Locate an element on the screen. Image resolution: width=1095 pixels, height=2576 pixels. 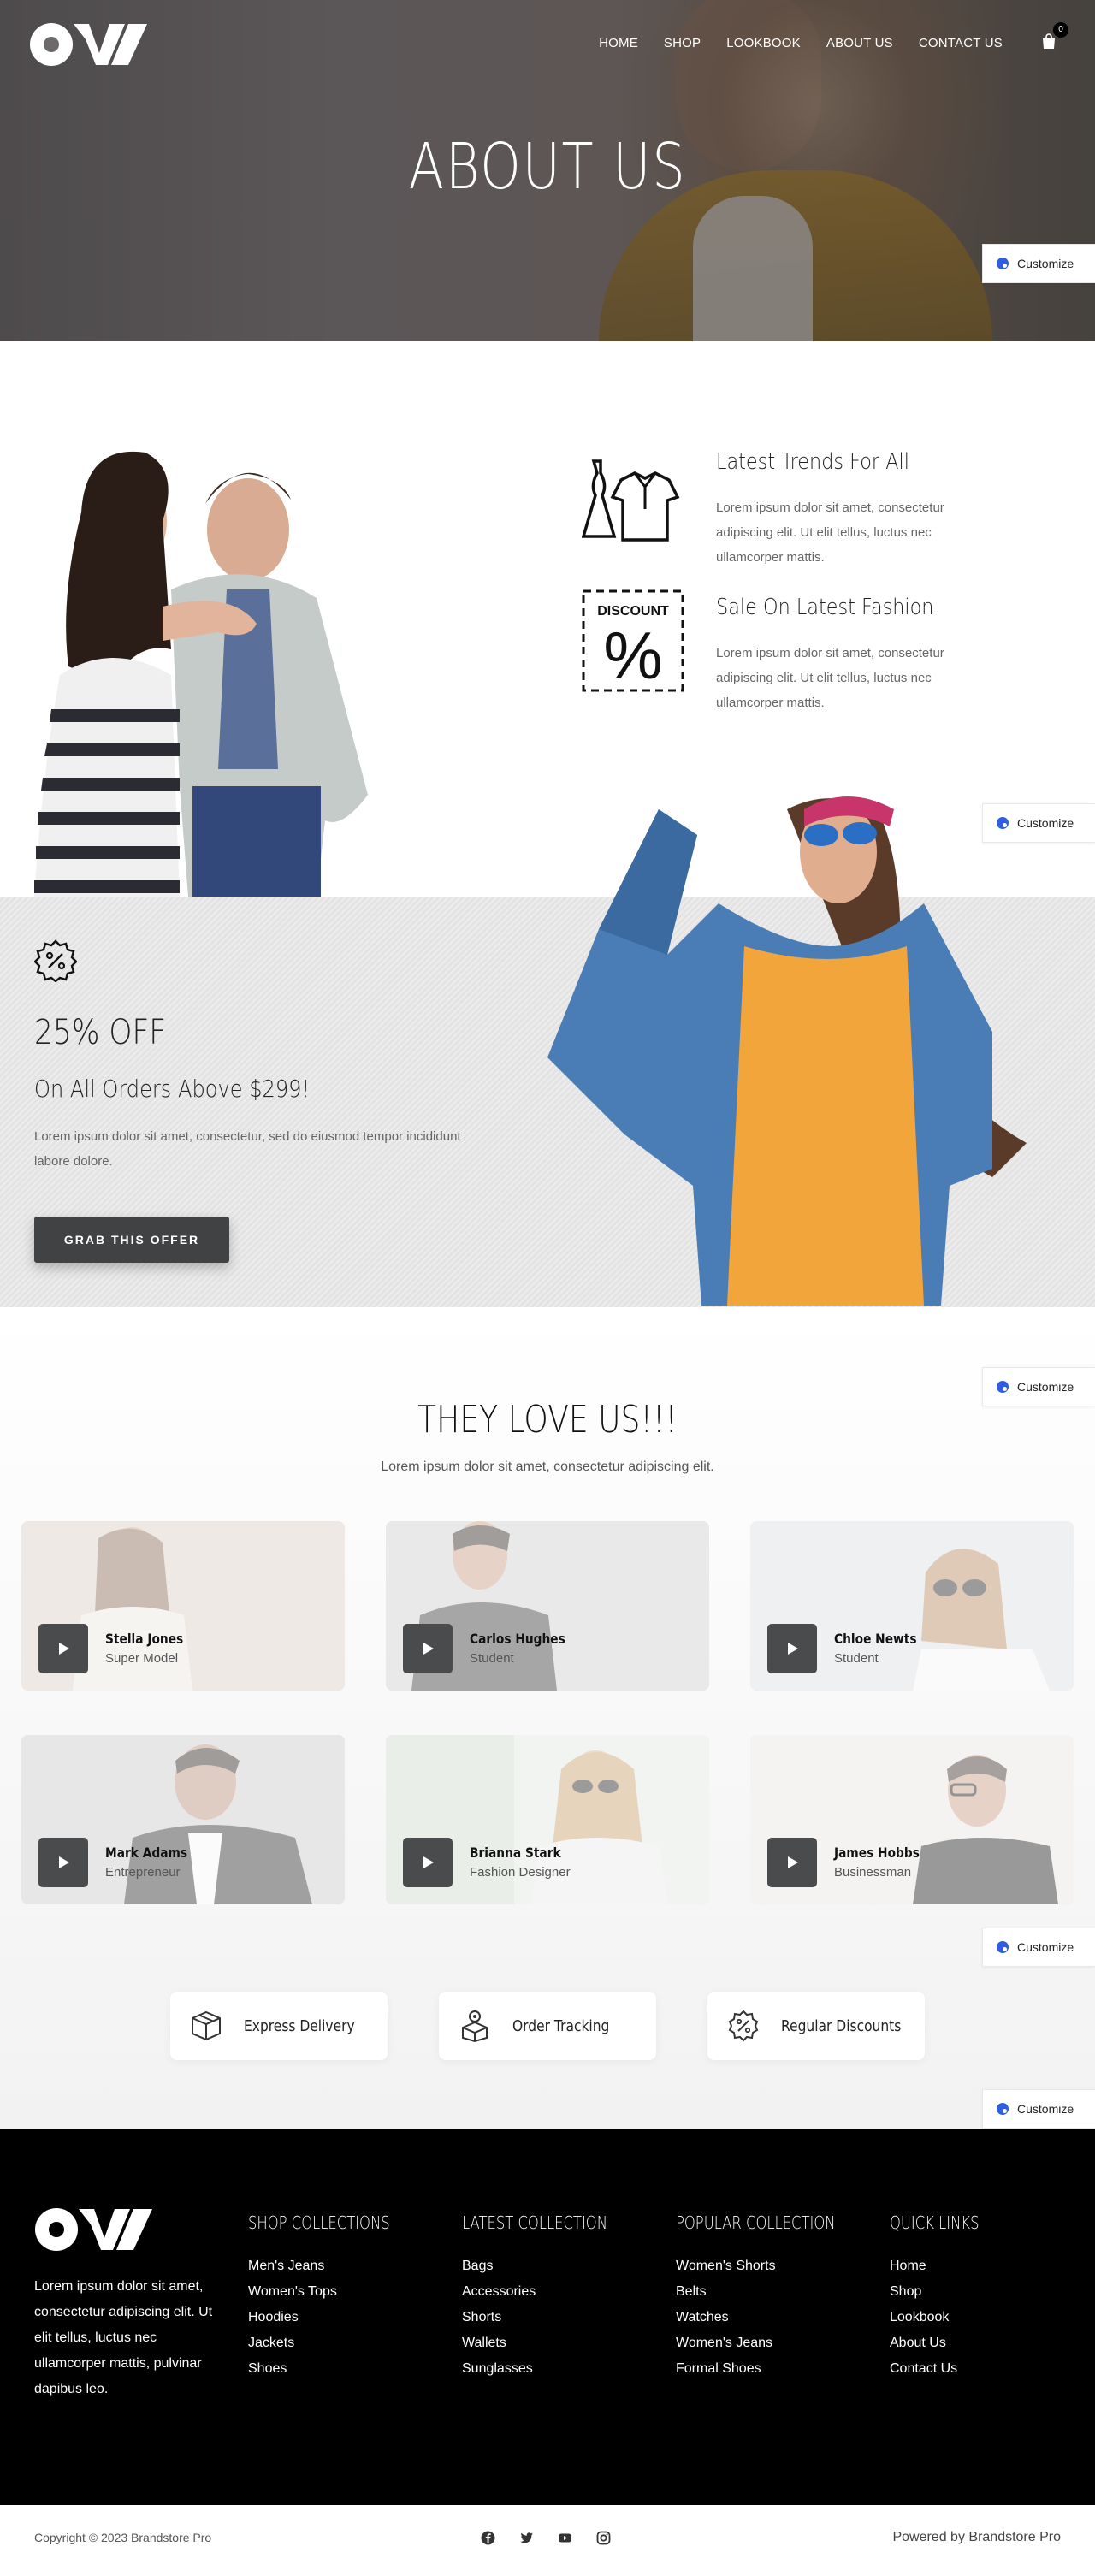
footer-link: Shoes is located at coordinates (350, 2369).